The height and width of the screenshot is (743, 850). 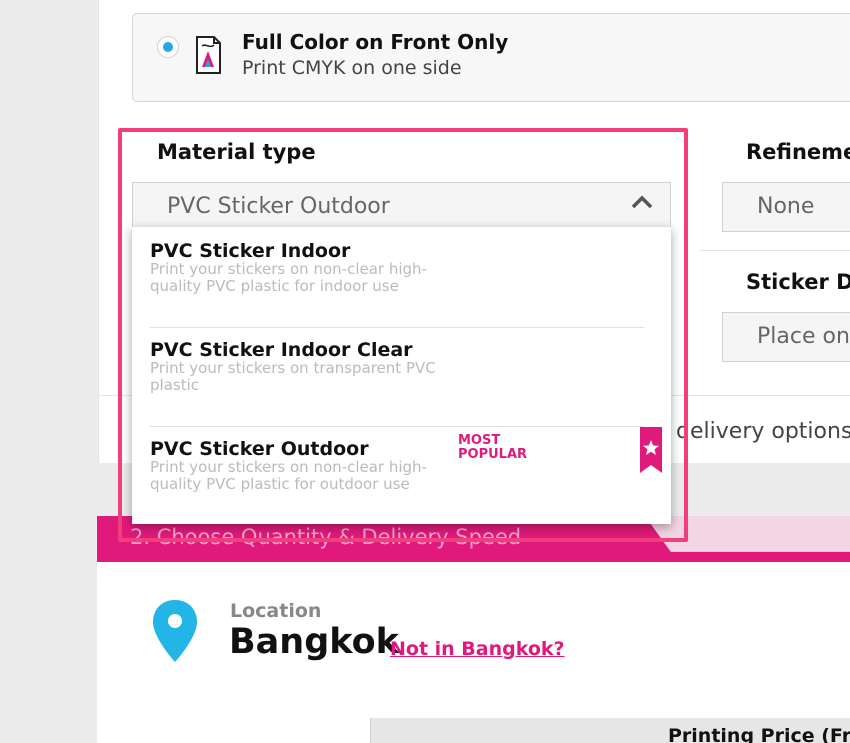 What do you see at coordinates (493, 447) in the screenshot?
I see `most-popular-badge: MOST POPULAR` at bounding box center [493, 447].